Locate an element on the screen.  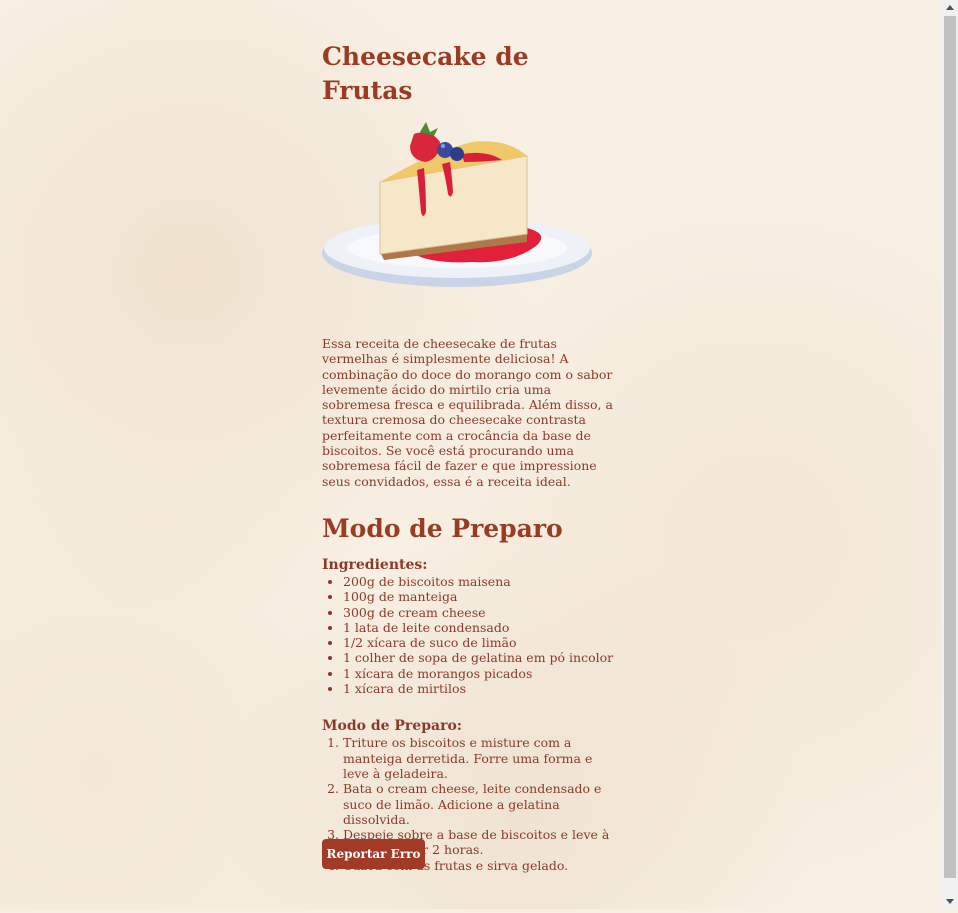
triangle-up-icon is located at coordinates (950, 8).